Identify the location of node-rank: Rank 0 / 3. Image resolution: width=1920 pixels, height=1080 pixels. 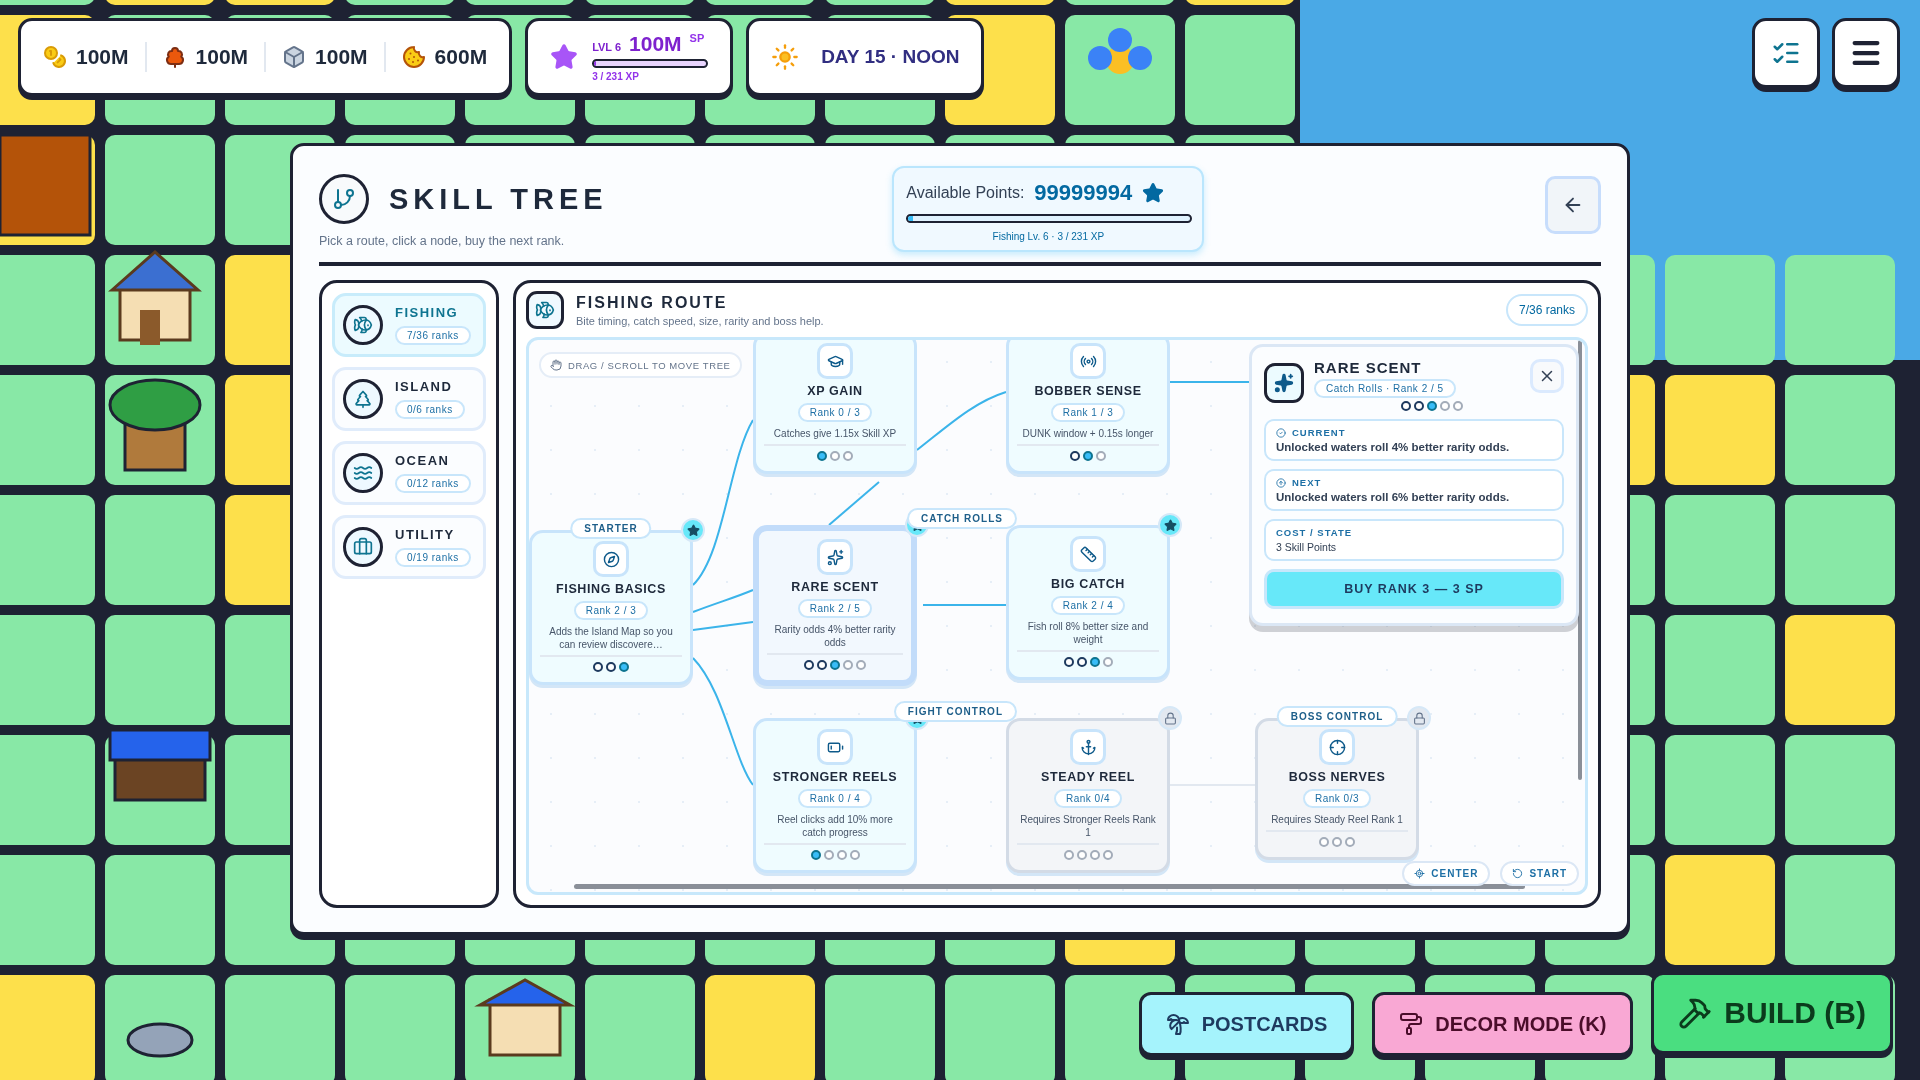
(835, 412).